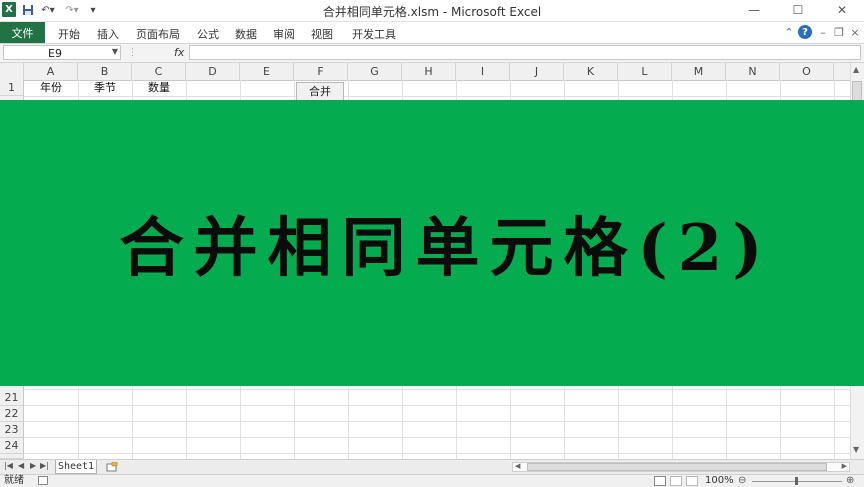 This screenshot has width=864, height=487. What do you see at coordinates (823, 32) in the screenshot?
I see `window-minimize-icon: –` at bounding box center [823, 32].